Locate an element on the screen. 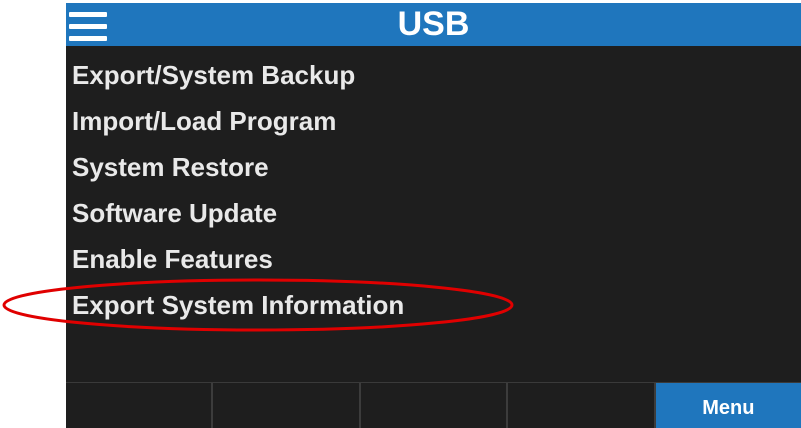 This screenshot has width=801, height=428. title-bar: USB is located at coordinates (433, 24).